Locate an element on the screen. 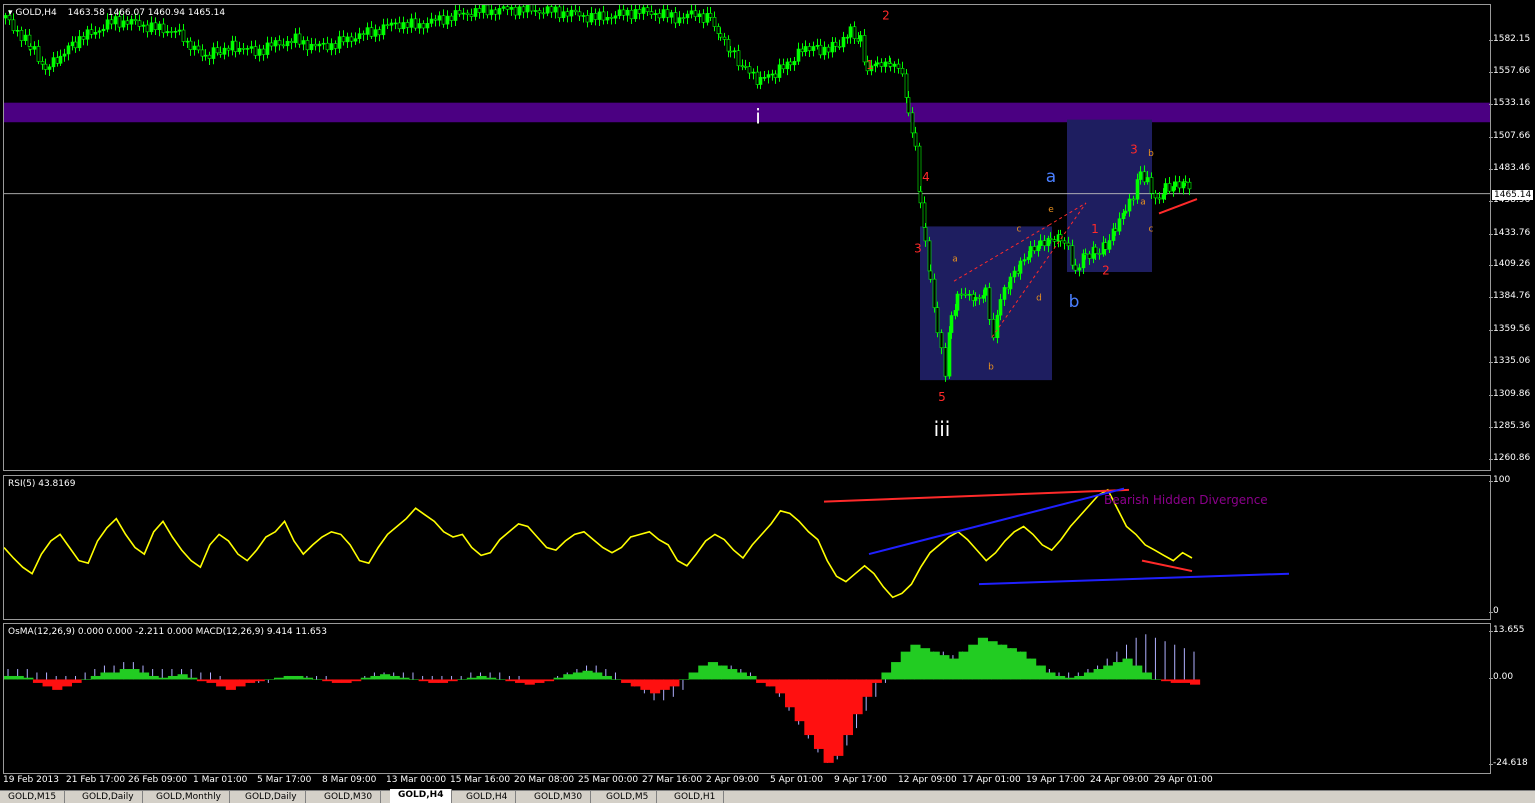 The width and height of the screenshot is (1535, 803). time-tick-label: 27 Mar 16:00 is located at coordinates (672, 780).